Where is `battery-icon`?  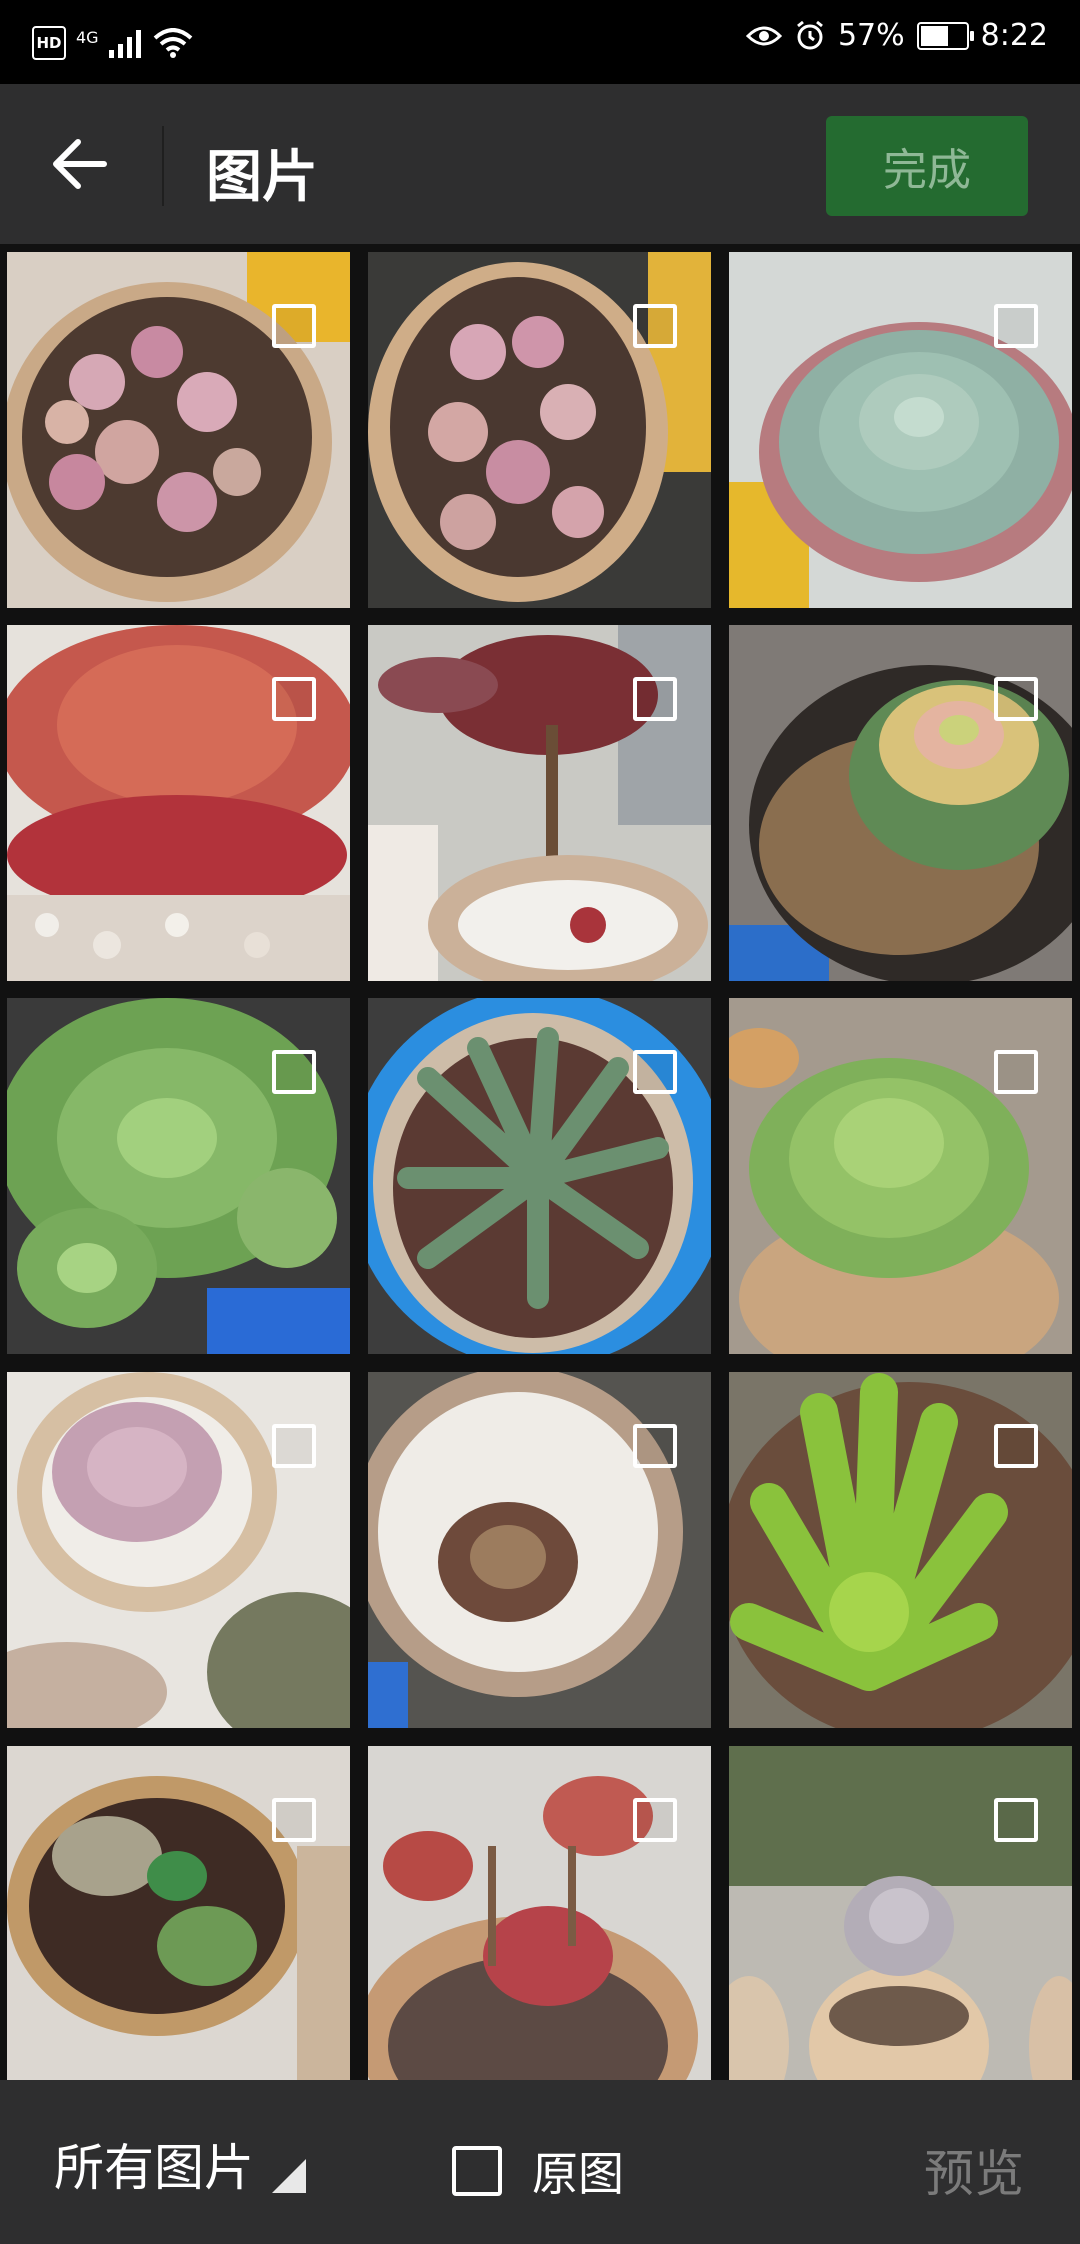 battery-icon is located at coordinates (945, 35).